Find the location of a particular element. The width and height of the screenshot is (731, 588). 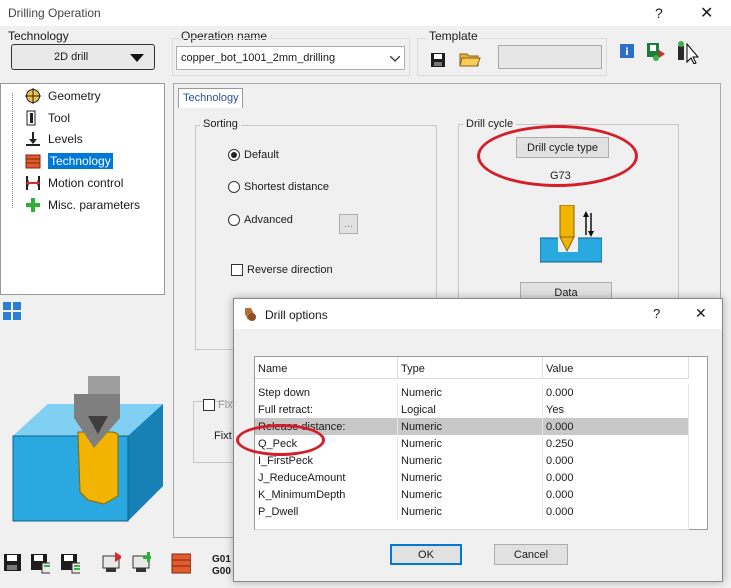

simulate-icon is located at coordinates (111, 563).